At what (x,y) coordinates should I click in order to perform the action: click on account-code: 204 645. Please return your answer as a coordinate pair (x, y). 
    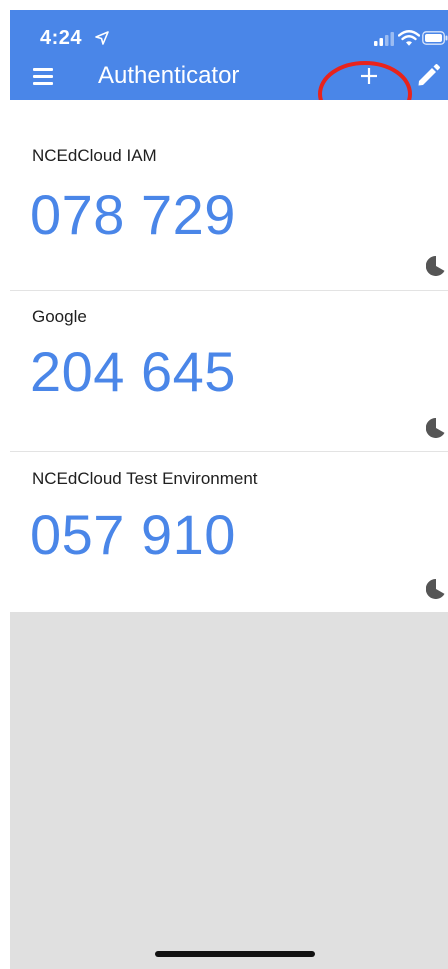
    Looking at the image, I should click on (133, 371).